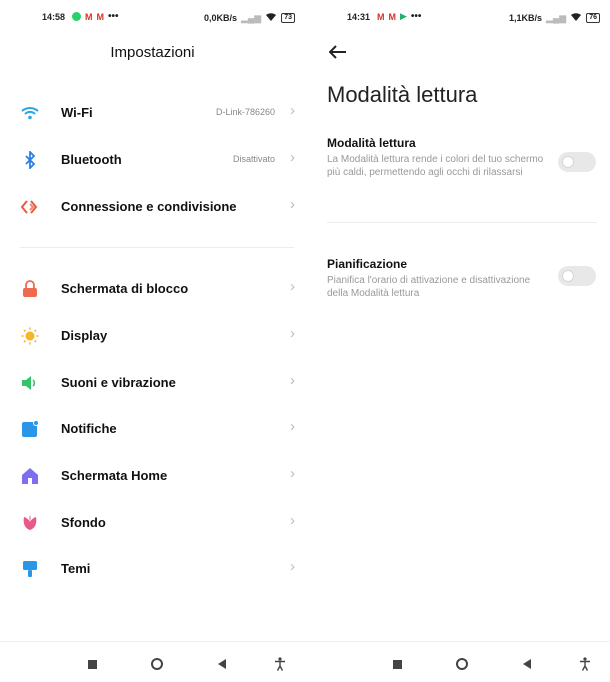 This screenshot has height=682, width=610. What do you see at coordinates (89, 428) in the screenshot?
I see `settings-item-label: Notifiche` at bounding box center [89, 428].